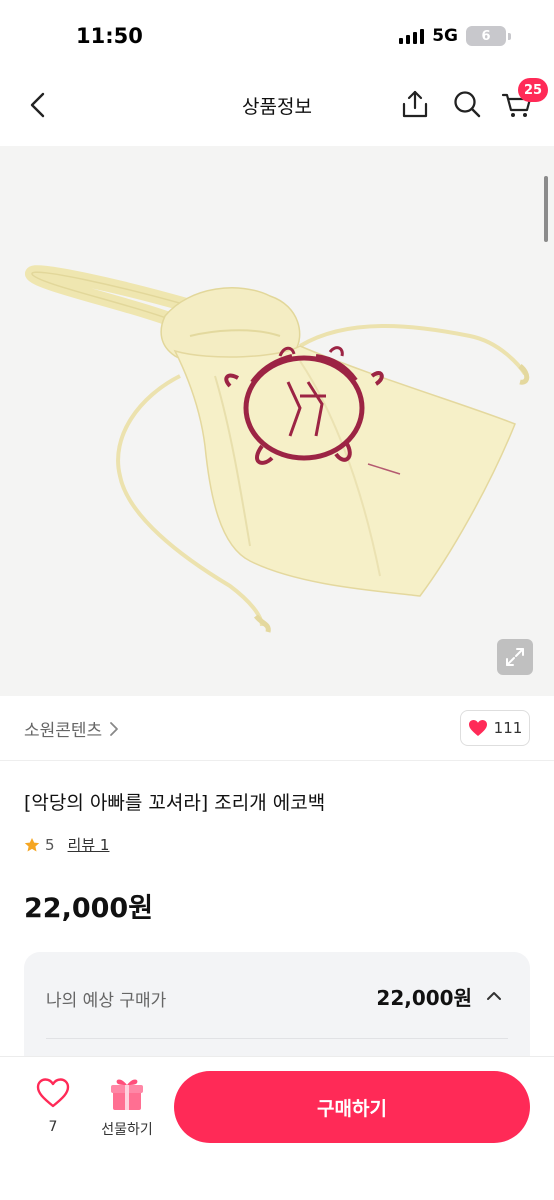  I want to click on chevron-up-icon, so click(494, 996).